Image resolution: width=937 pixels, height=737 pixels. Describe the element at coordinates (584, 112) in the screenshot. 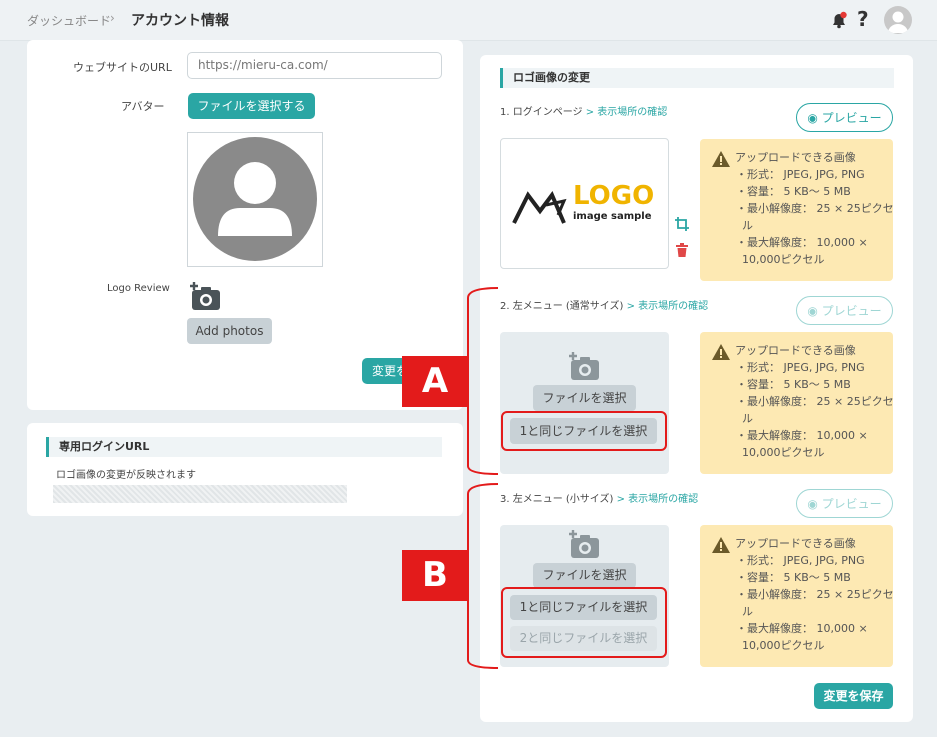

I see `step-1-label: 1. ログインページ > 表示場所の確認` at that location.